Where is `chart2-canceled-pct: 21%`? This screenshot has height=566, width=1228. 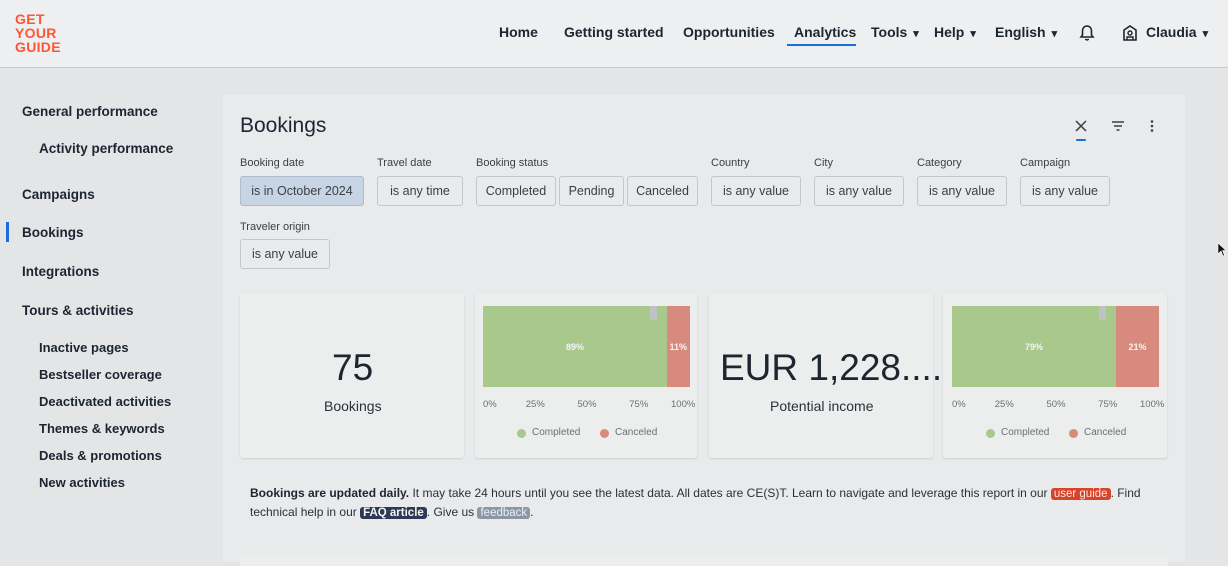 chart2-canceled-pct: 21% is located at coordinates (1137, 347).